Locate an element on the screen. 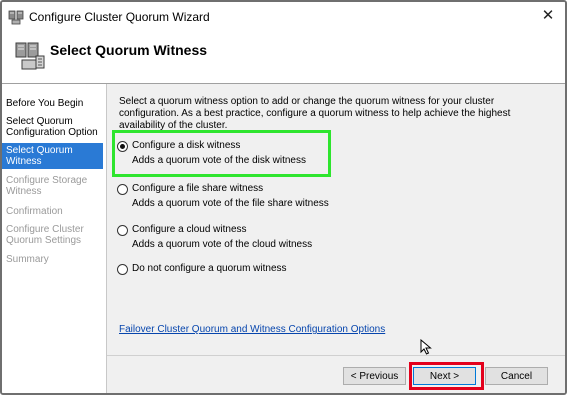 This screenshot has width=567, height=395. sidebar-item-select-quorum-witness: Select Quorum Witness is located at coordinates (52, 156).